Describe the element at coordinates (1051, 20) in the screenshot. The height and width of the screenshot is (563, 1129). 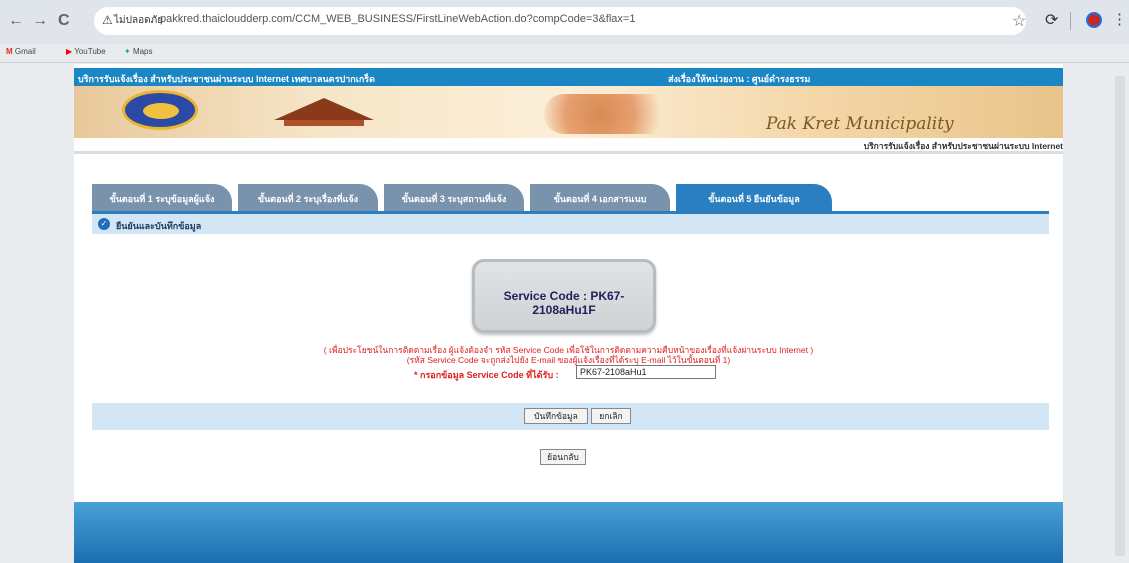
I see `extension-icon: ⟳` at that location.